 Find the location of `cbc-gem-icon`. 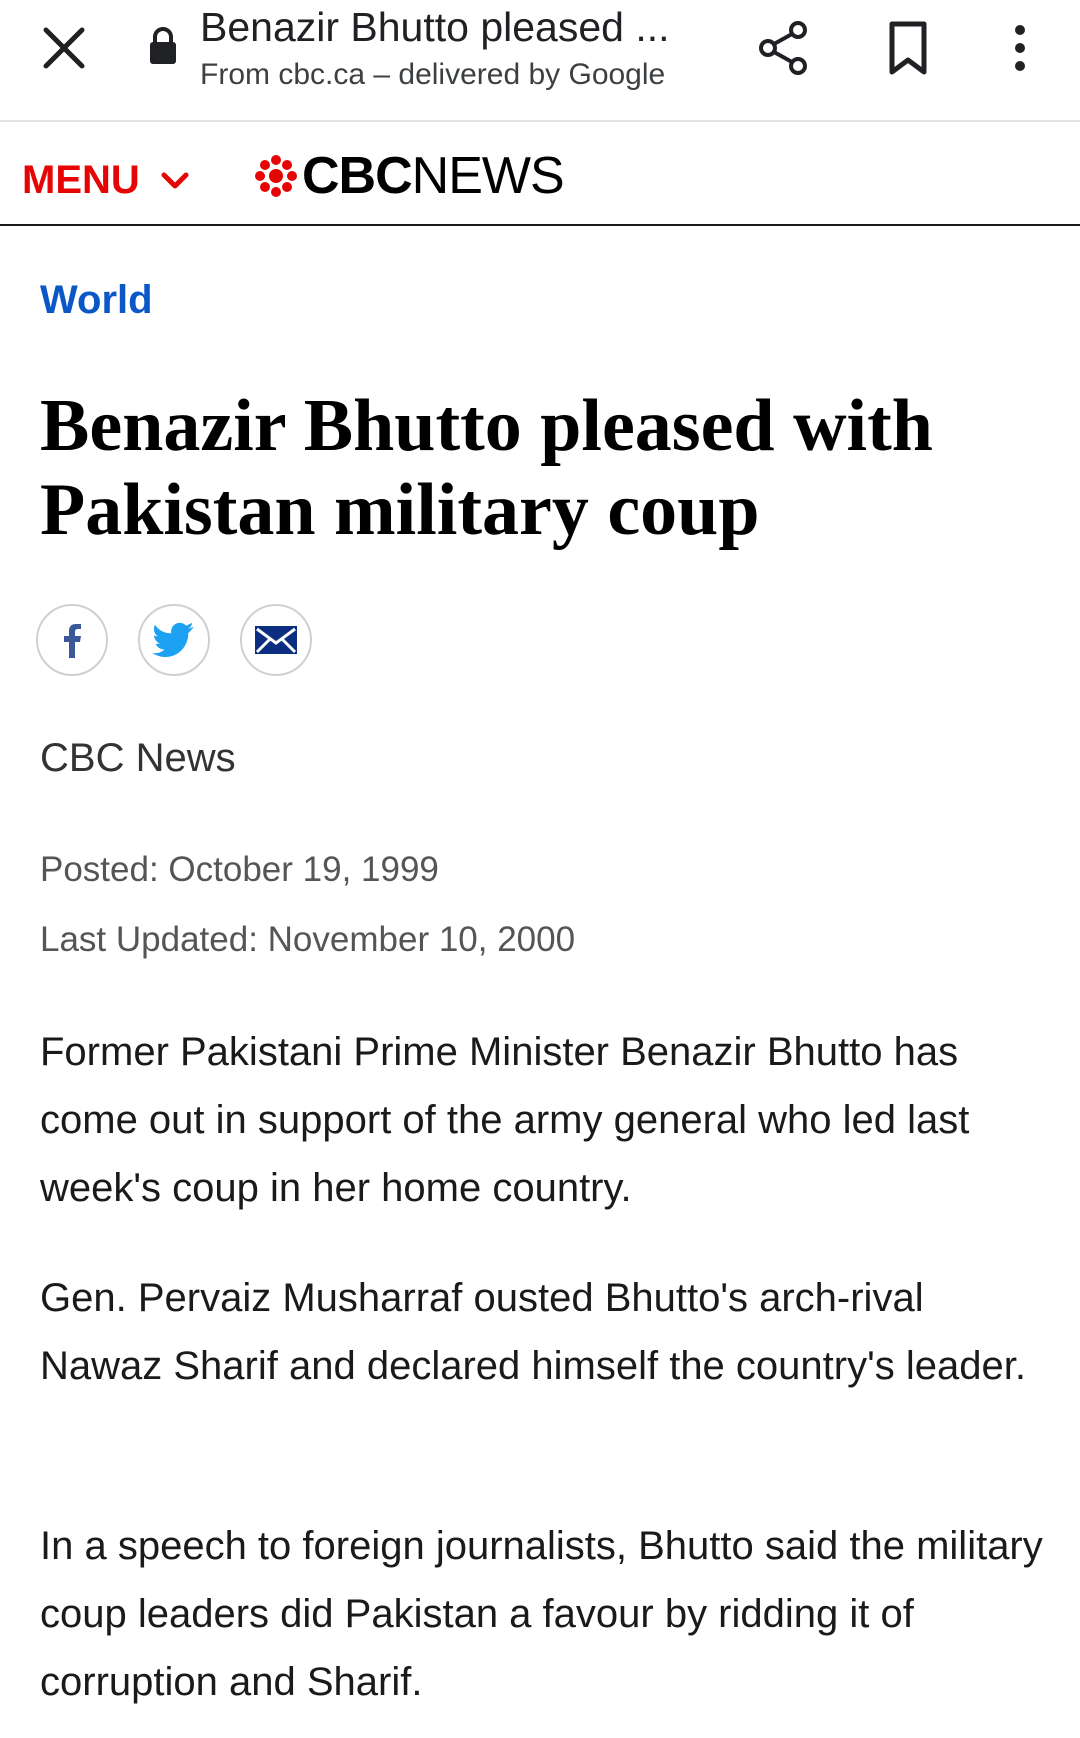

cbc-gem-icon is located at coordinates (276, 176).